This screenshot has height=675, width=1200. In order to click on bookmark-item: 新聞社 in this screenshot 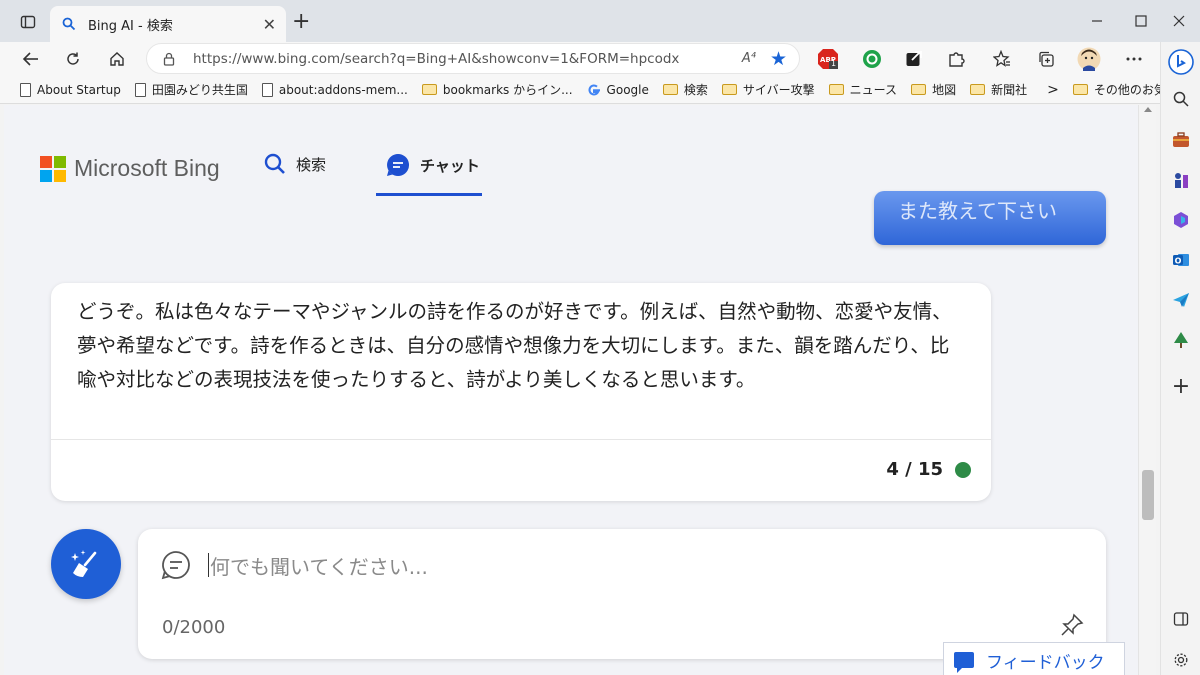, I will do `click(998, 89)`.